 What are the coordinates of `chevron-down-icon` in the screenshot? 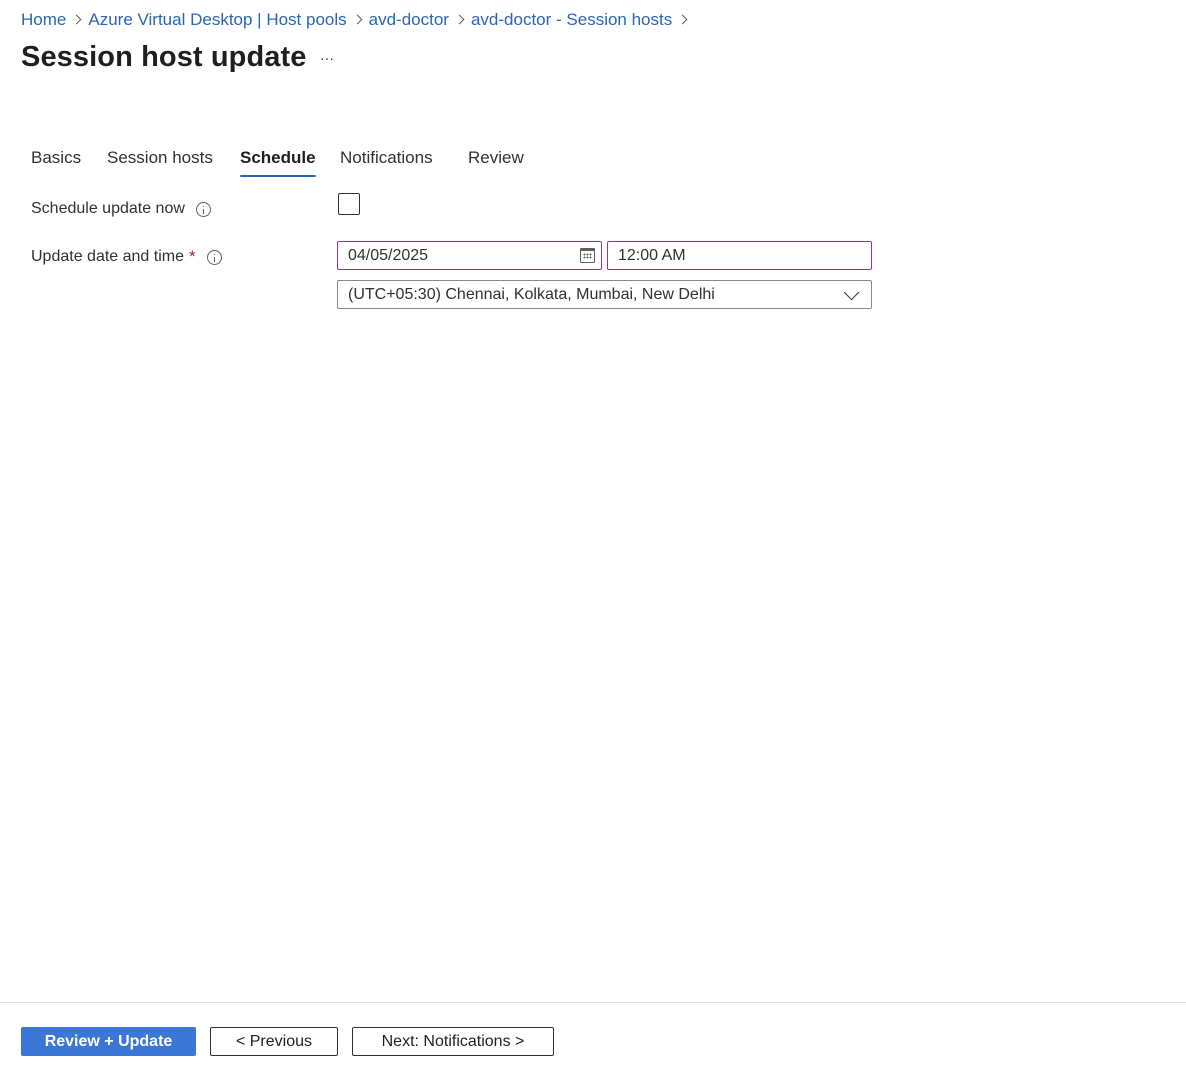 It's located at (851, 292).